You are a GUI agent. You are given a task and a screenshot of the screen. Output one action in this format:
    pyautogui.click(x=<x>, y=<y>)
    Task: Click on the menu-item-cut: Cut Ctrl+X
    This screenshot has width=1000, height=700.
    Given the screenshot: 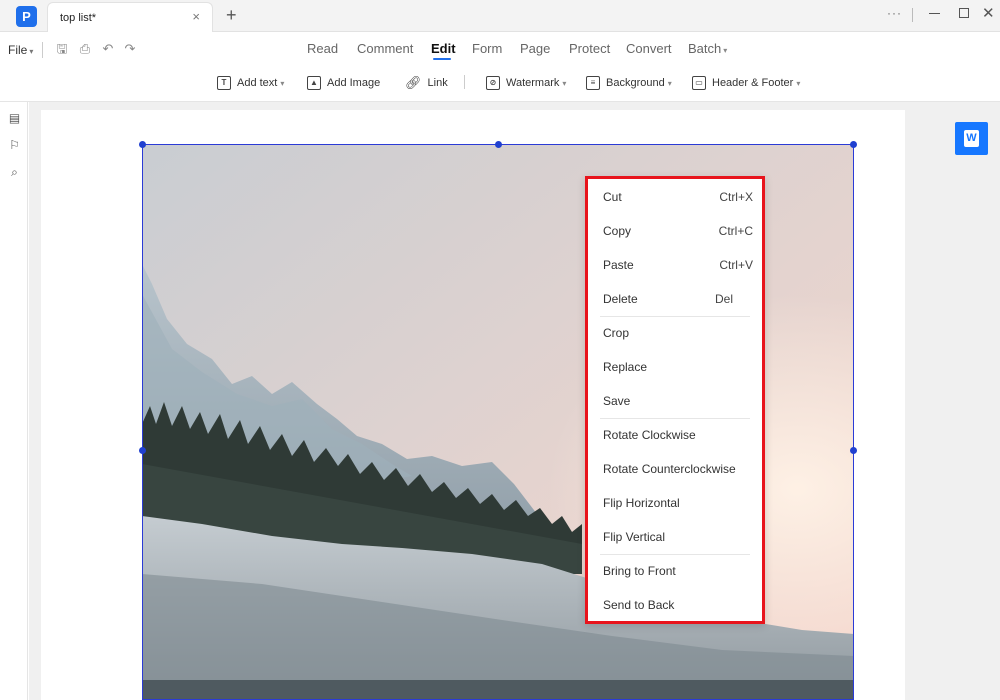 What is the action you would take?
    pyautogui.click(x=678, y=197)
    